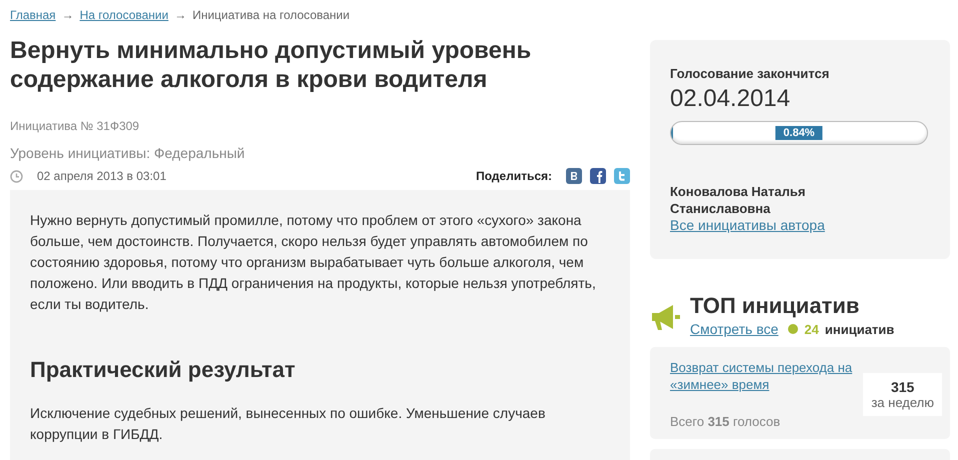 This screenshot has width=958, height=460. Describe the element at coordinates (666, 318) in the screenshot. I see `megaphone-icon` at that location.